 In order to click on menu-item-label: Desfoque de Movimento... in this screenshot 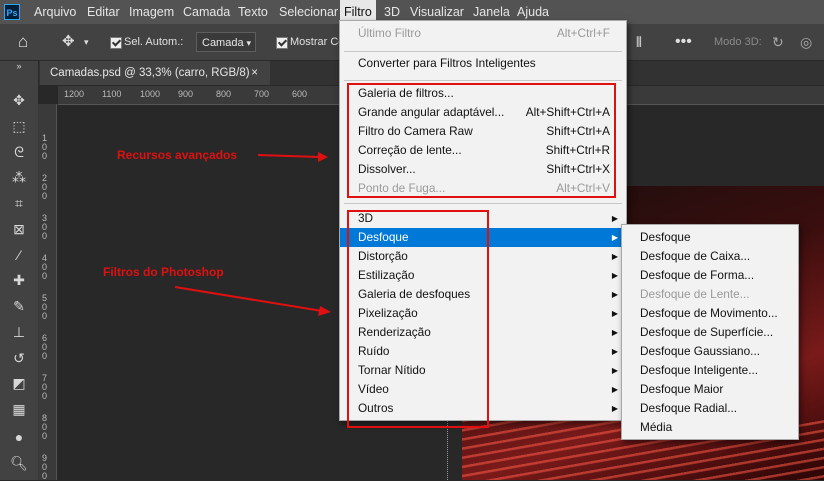, I will do `click(709, 313)`.